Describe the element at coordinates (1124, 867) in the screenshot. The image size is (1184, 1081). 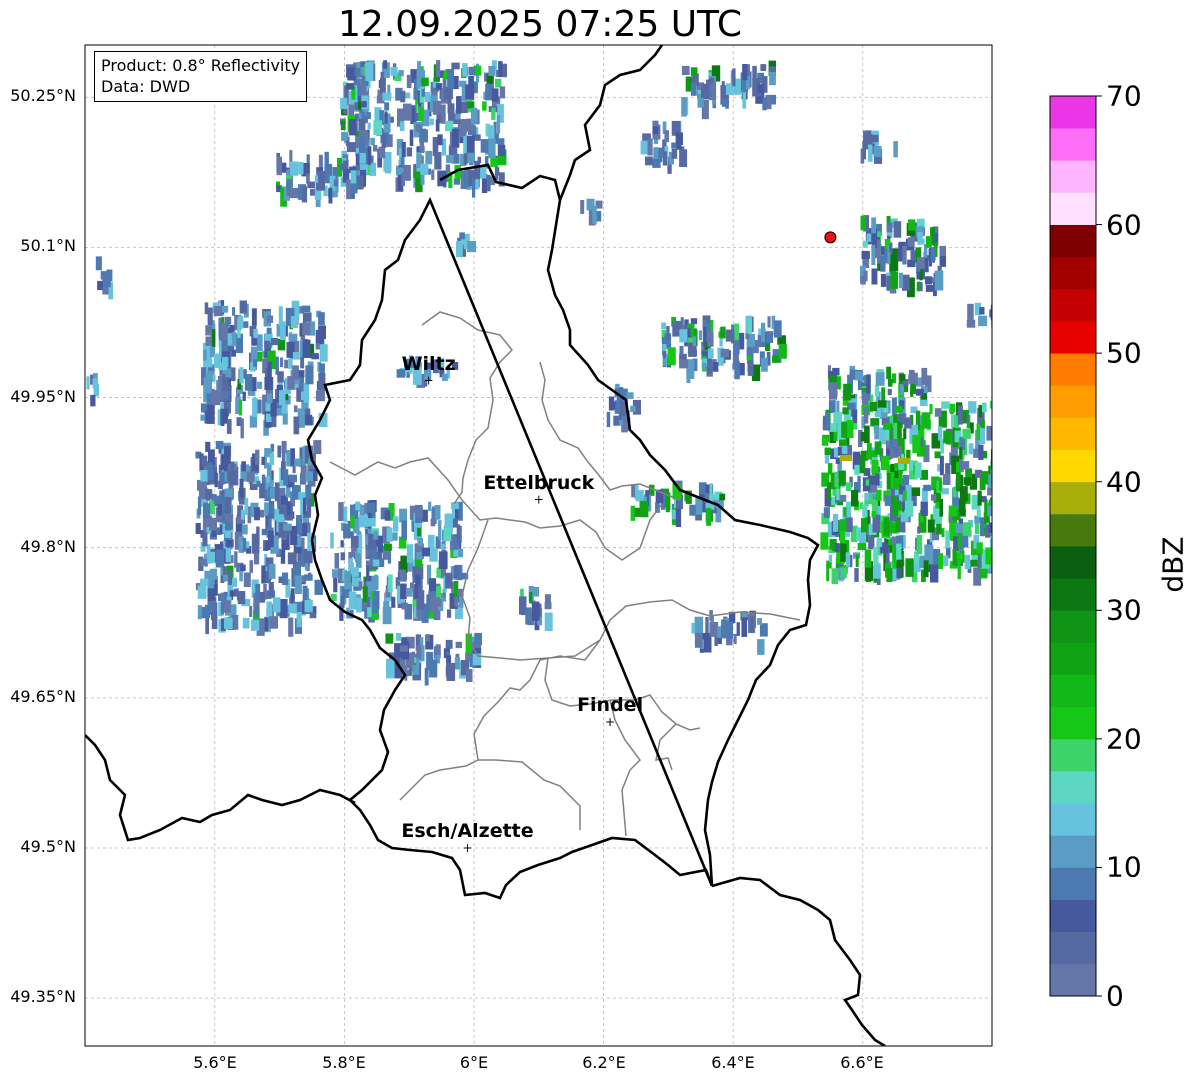
I see `colorbar-tick: 10` at that location.